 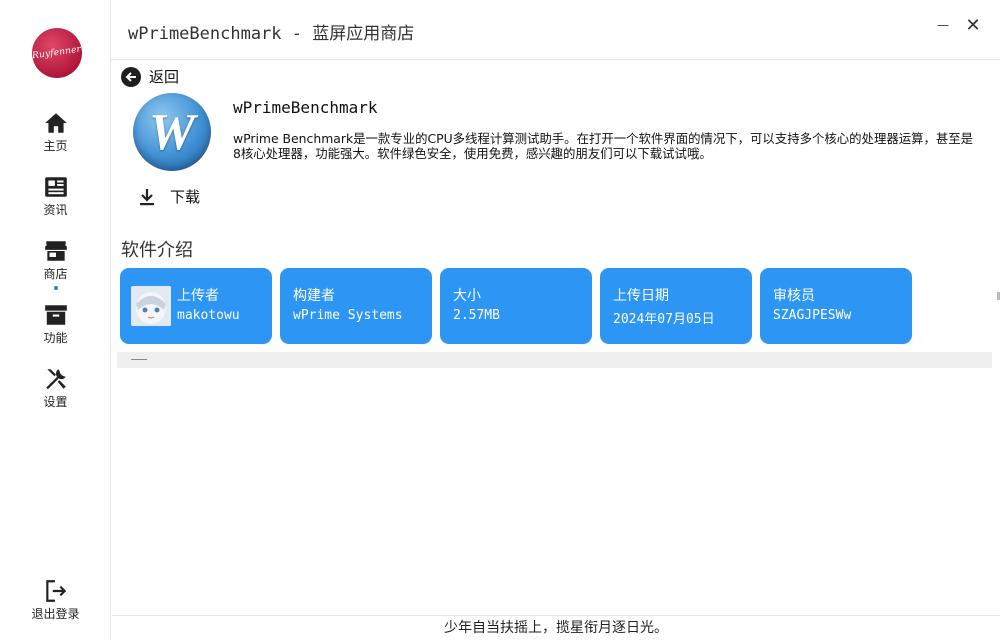 I want to click on download-label: 下载, so click(x=185, y=197).